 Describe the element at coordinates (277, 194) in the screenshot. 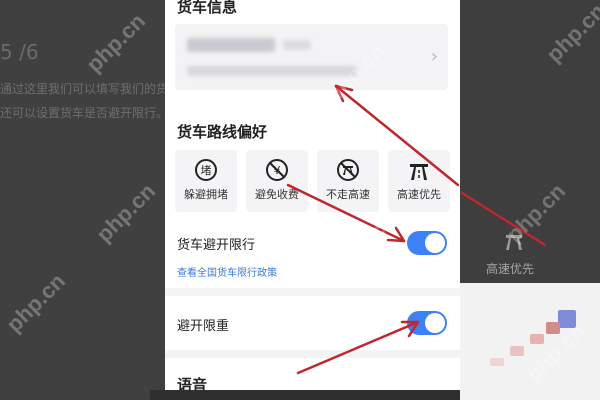

I see `option-label: 避免收费` at that location.